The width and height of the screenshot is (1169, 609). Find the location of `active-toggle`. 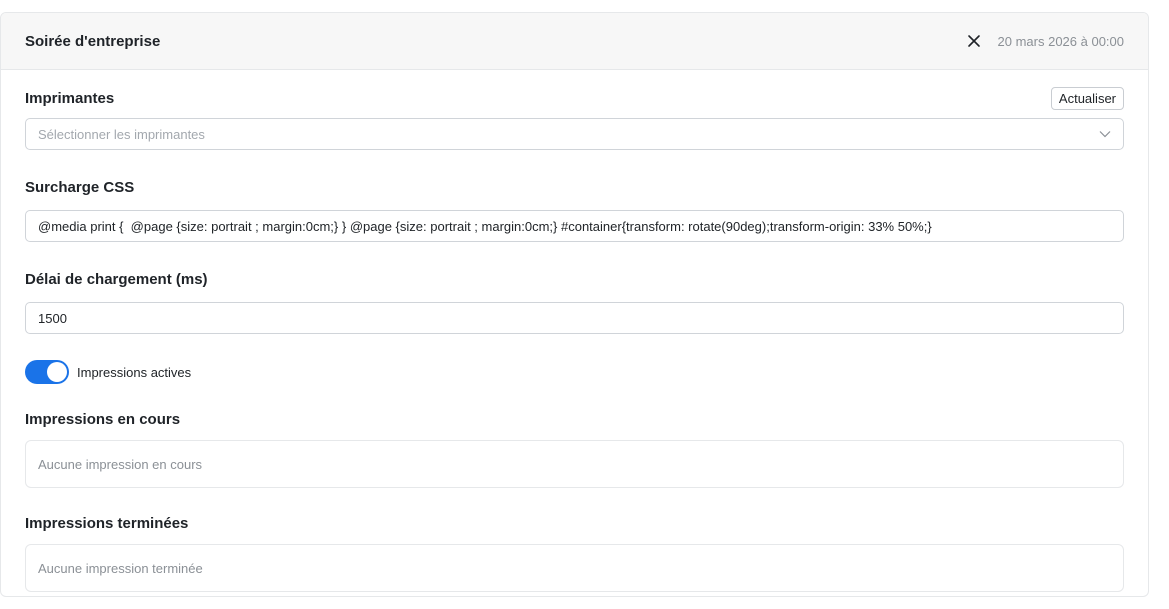

active-toggle is located at coordinates (47, 372).